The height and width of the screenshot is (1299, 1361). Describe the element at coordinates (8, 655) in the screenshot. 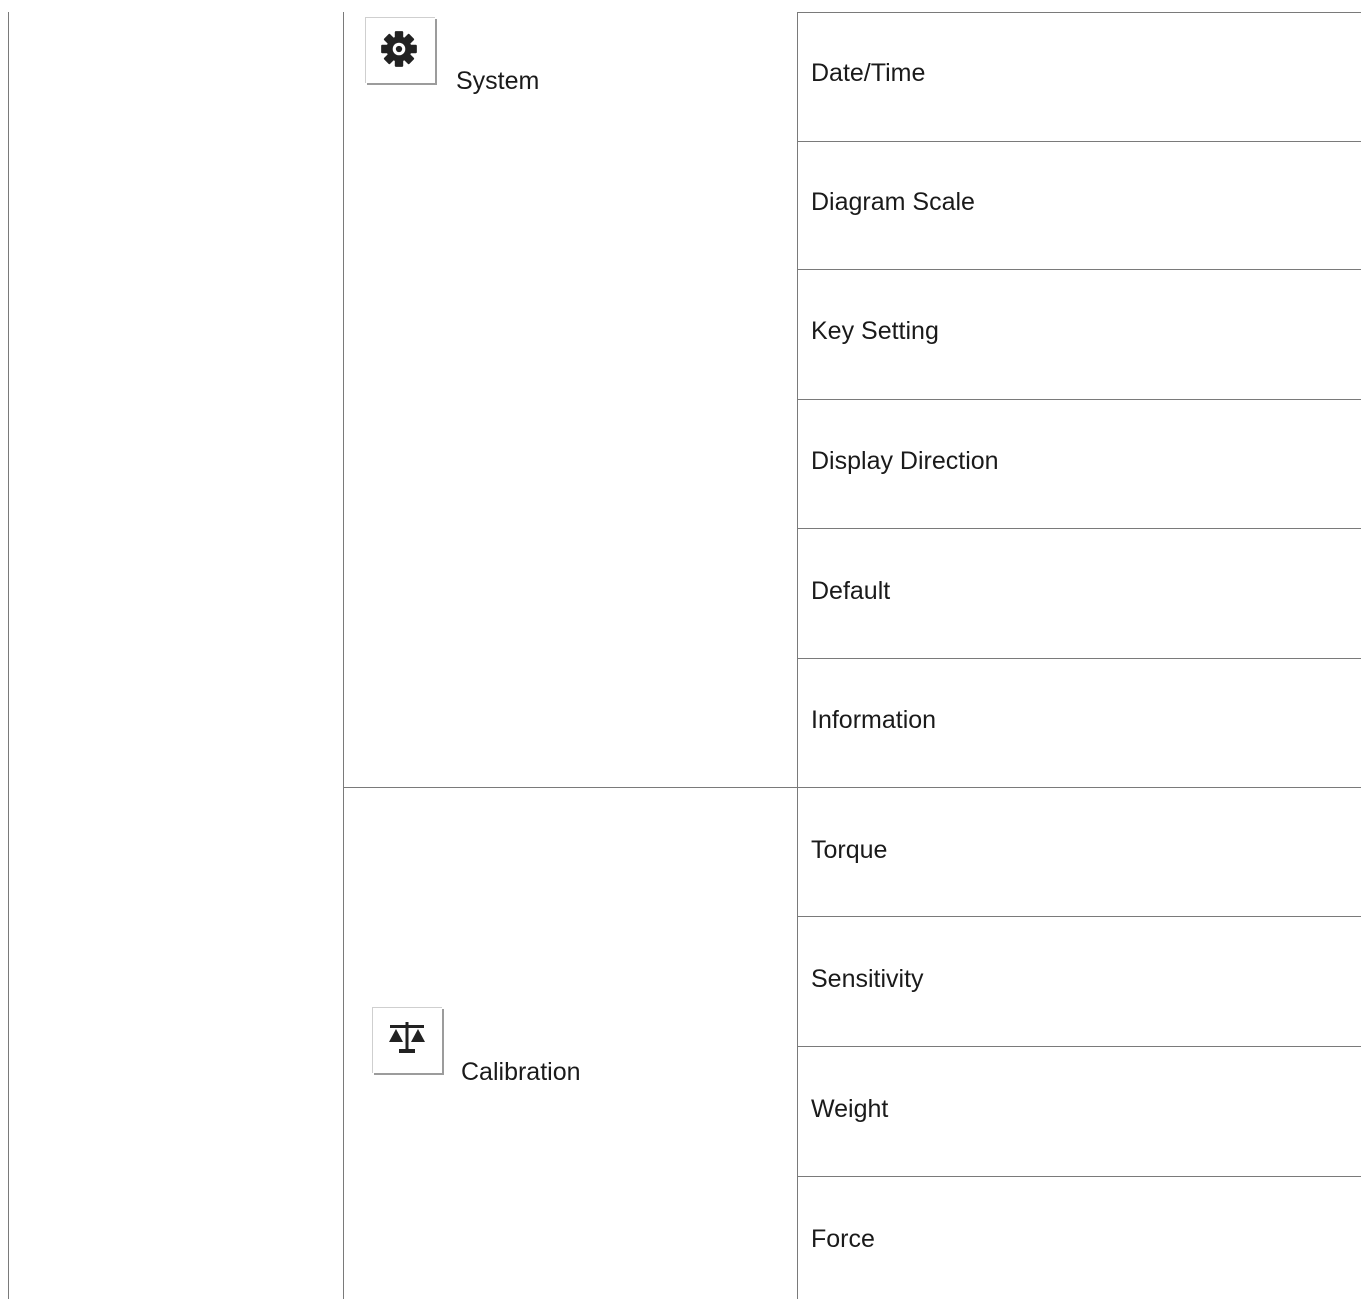

I see `table-left-border` at that location.